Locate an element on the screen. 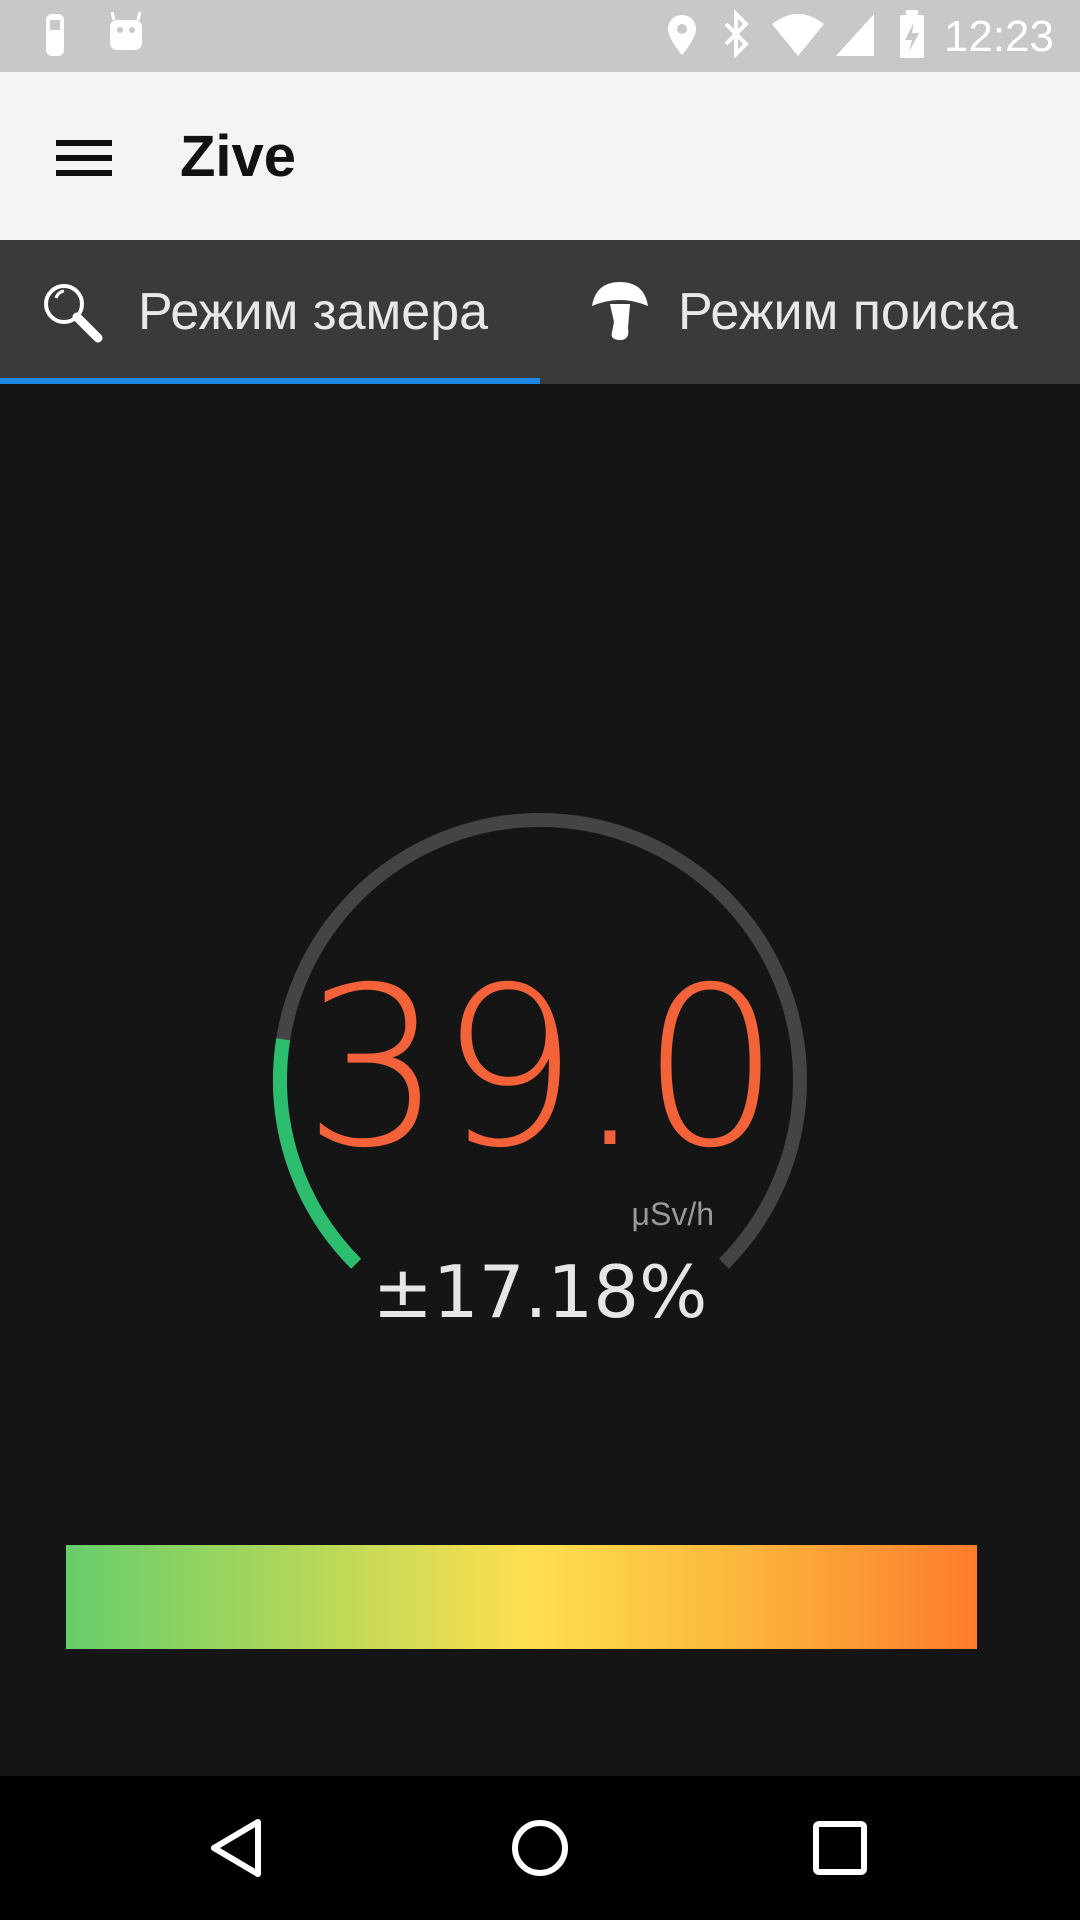 The height and width of the screenshot is (1920, 1080). back-icon is located at coordinates (240, 1848).